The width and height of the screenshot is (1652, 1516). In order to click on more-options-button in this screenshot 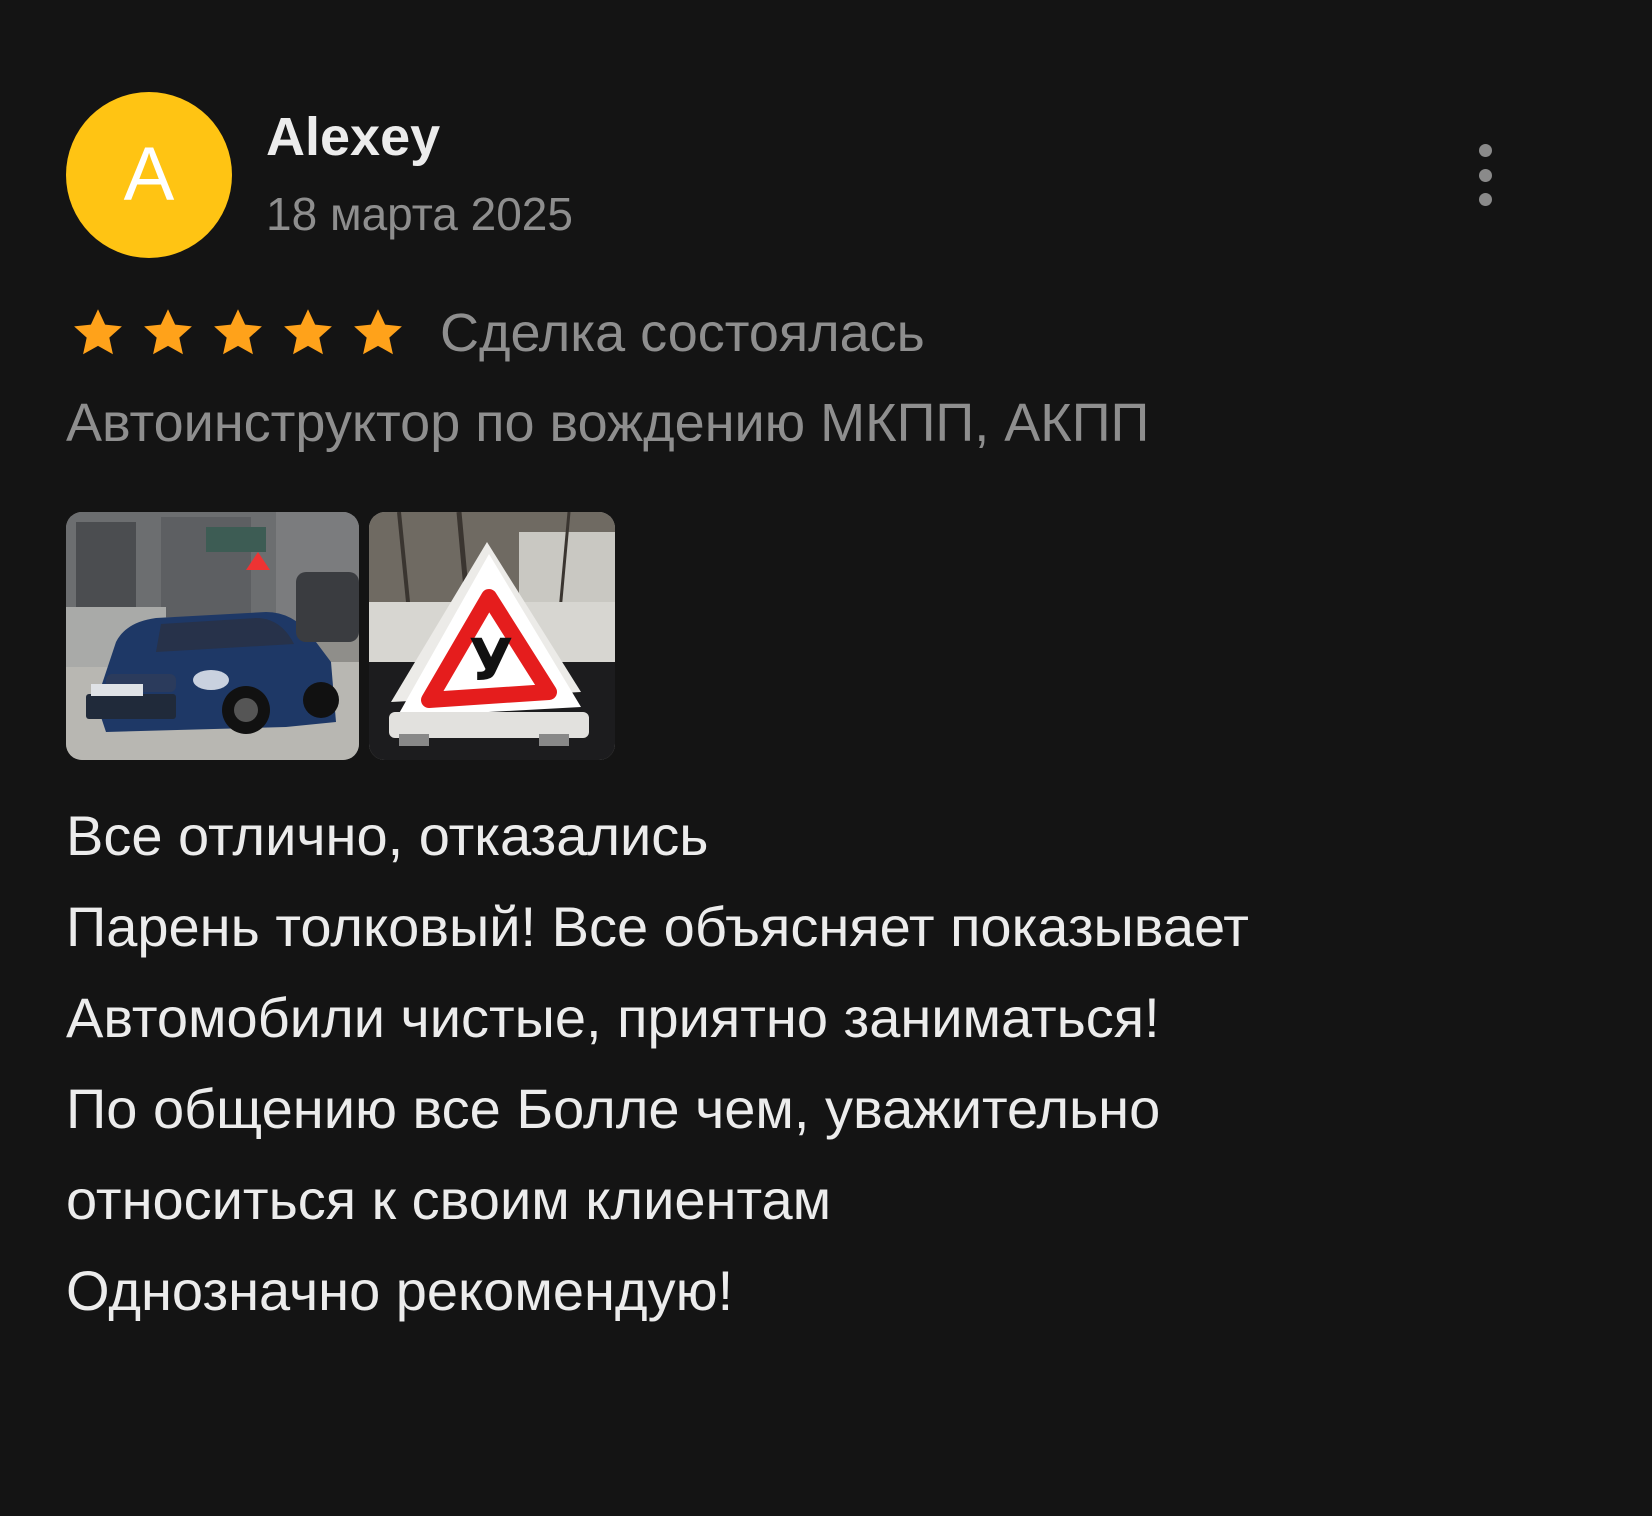, I will do `click(1485, 175)`.